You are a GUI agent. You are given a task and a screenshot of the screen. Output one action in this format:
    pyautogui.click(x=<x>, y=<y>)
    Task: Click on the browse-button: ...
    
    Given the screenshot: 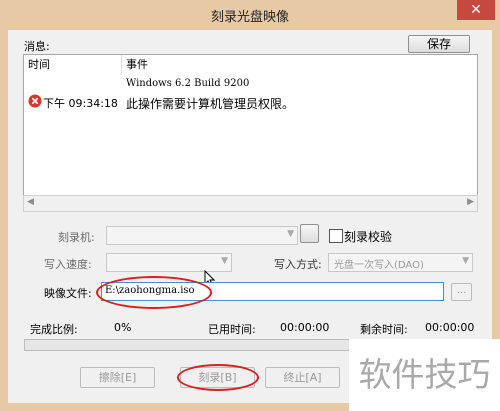 What is the action you would take?
    pyautogui.click(x=461, y=292)
    